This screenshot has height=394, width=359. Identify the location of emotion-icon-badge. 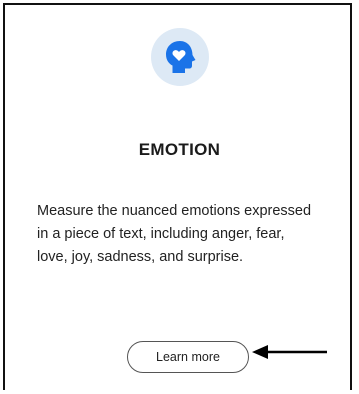
(180, 57).